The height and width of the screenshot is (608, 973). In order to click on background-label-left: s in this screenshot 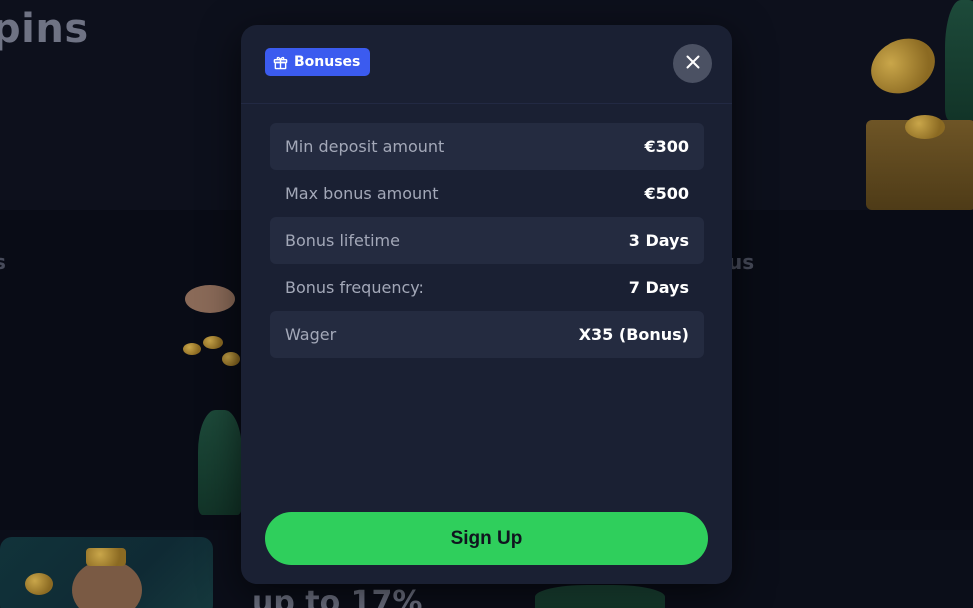, I will do `click(3, 262)`.